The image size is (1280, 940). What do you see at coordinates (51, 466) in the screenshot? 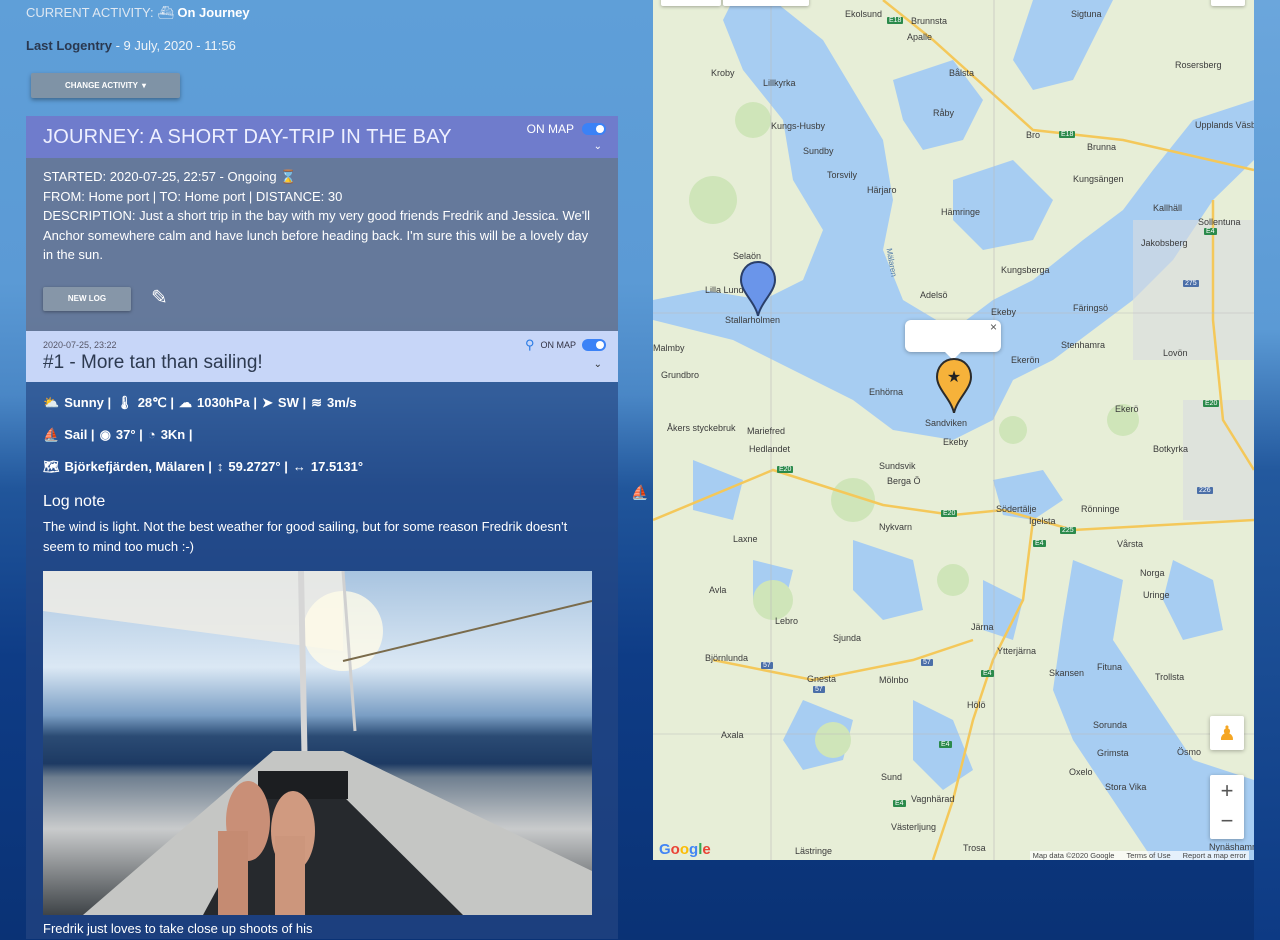
I see `map-icon: 🗺` at bounding box center [51, 466].